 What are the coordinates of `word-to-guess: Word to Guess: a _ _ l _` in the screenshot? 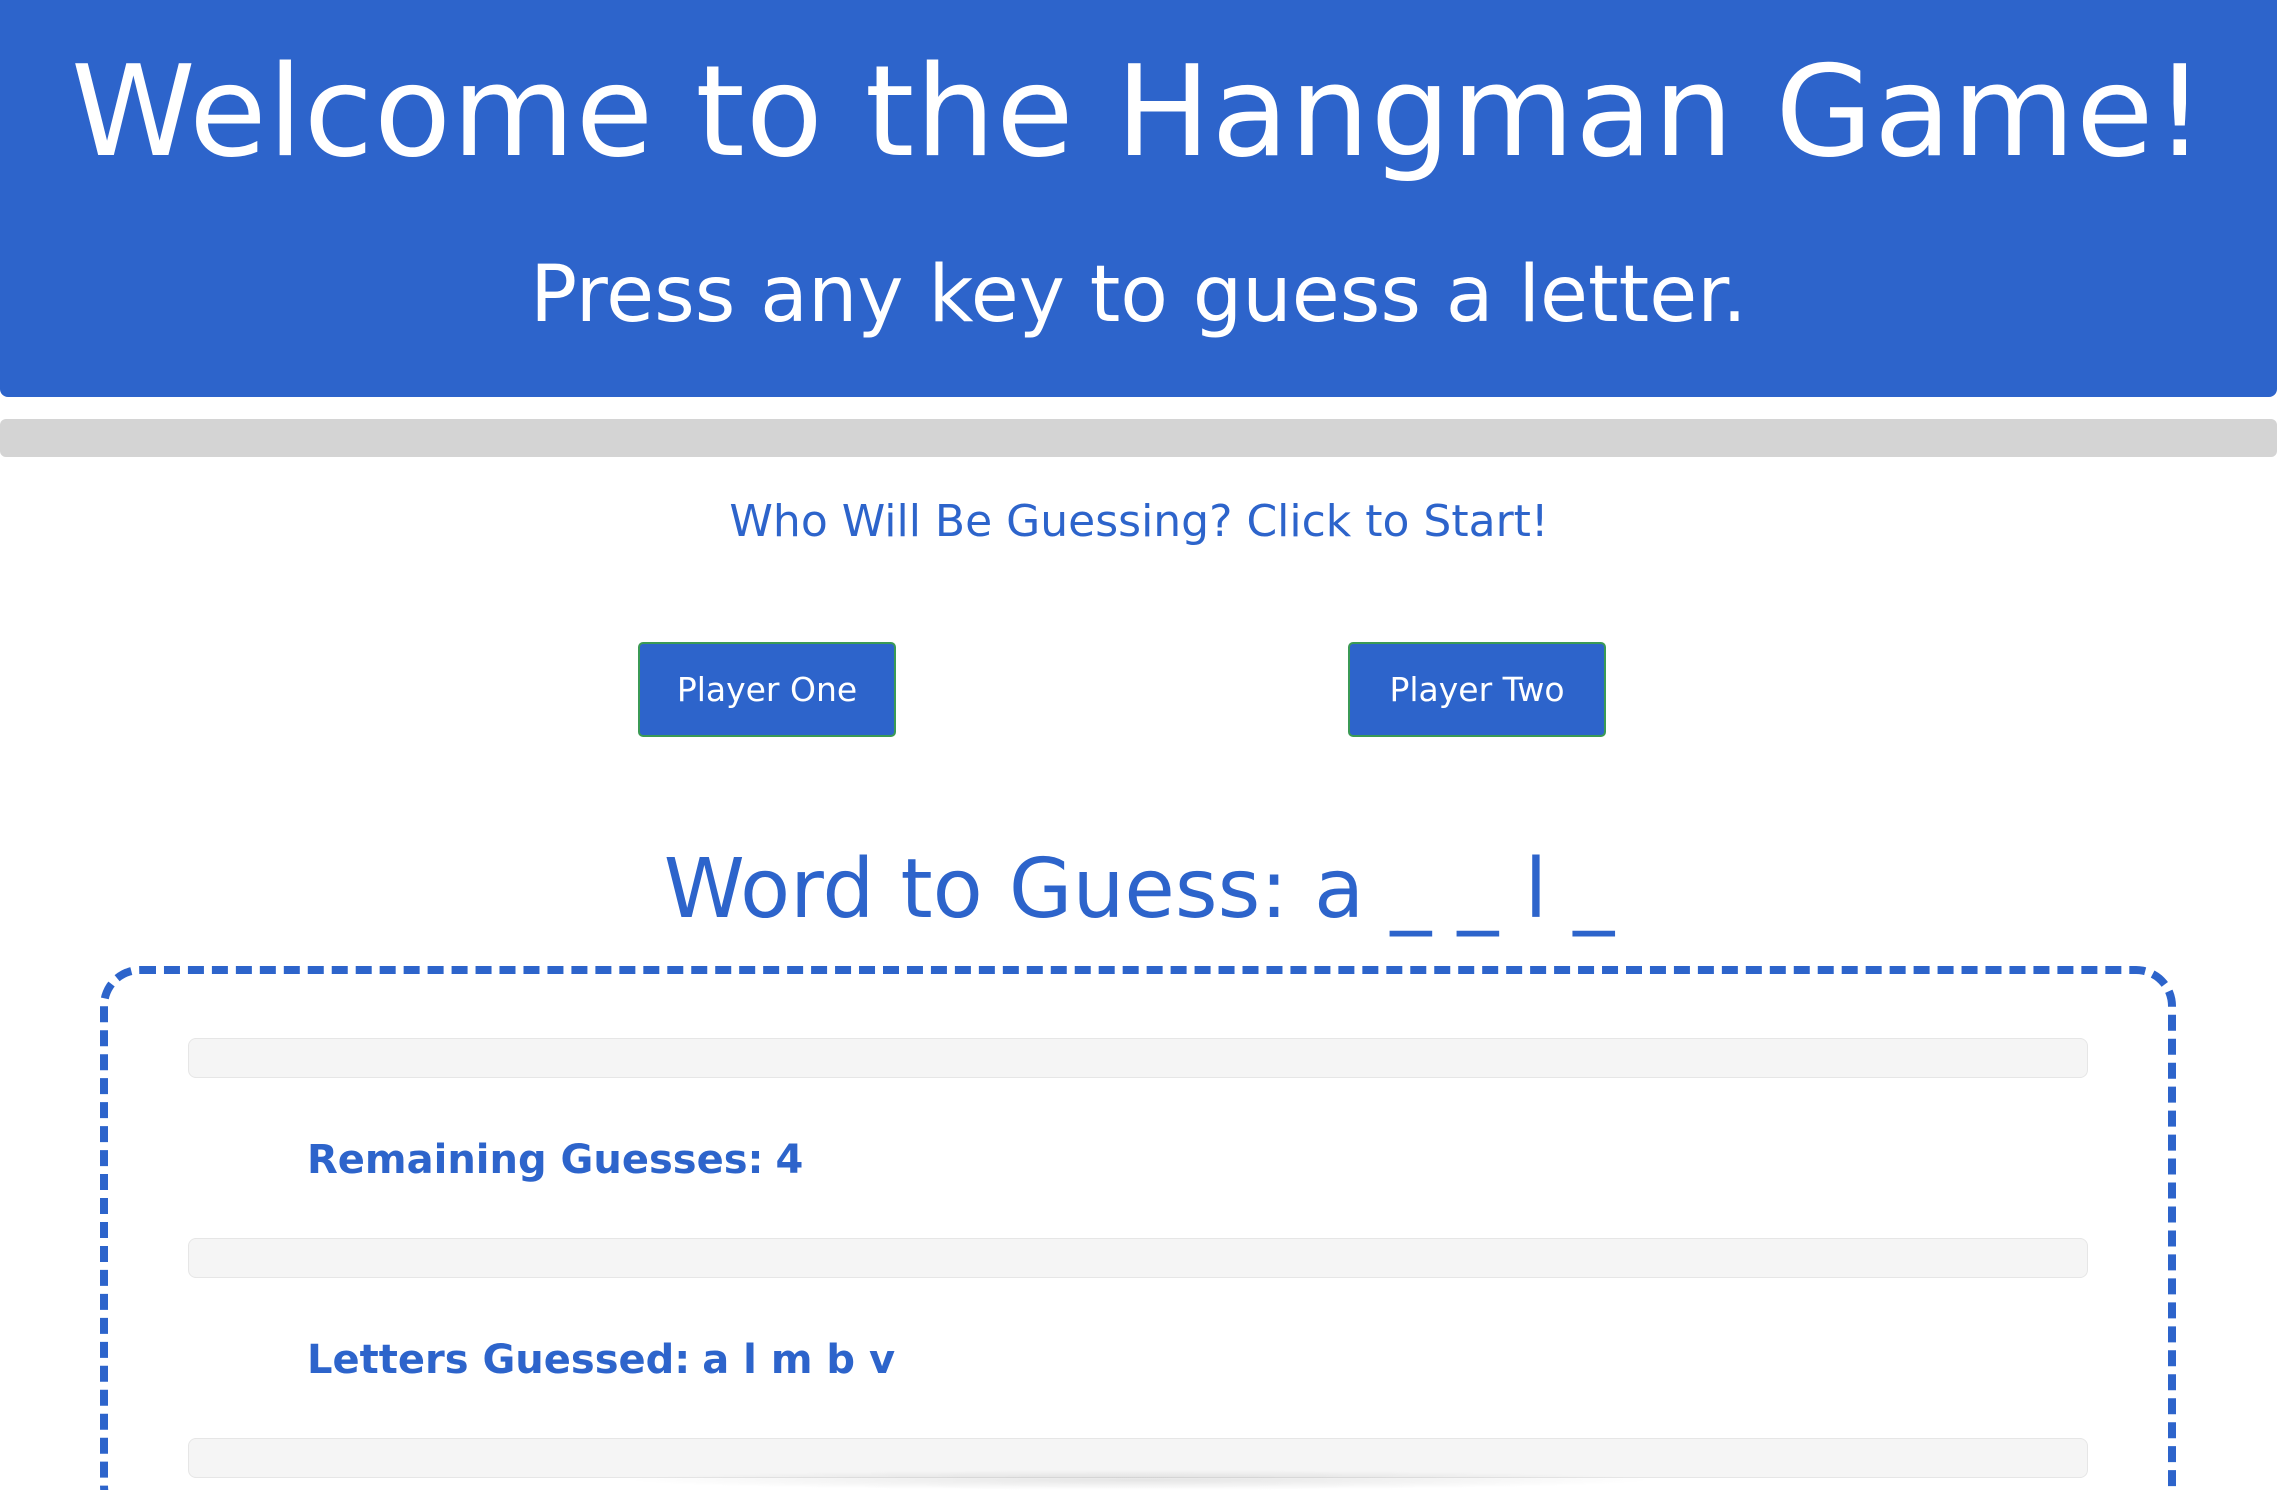 It's located at (1139, 890).